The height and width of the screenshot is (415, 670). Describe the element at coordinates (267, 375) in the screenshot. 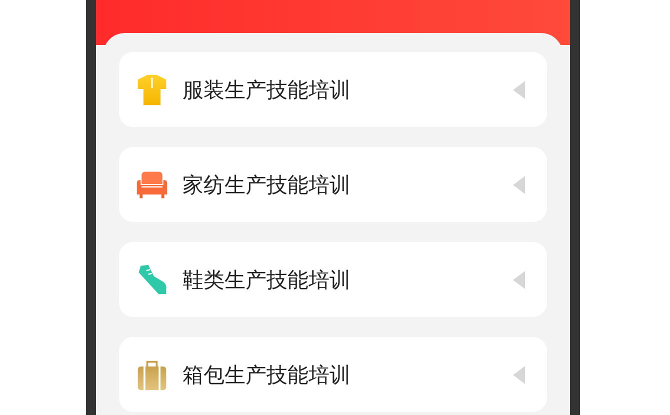

I see `category-label: 箱包生产技能培训` at that location.